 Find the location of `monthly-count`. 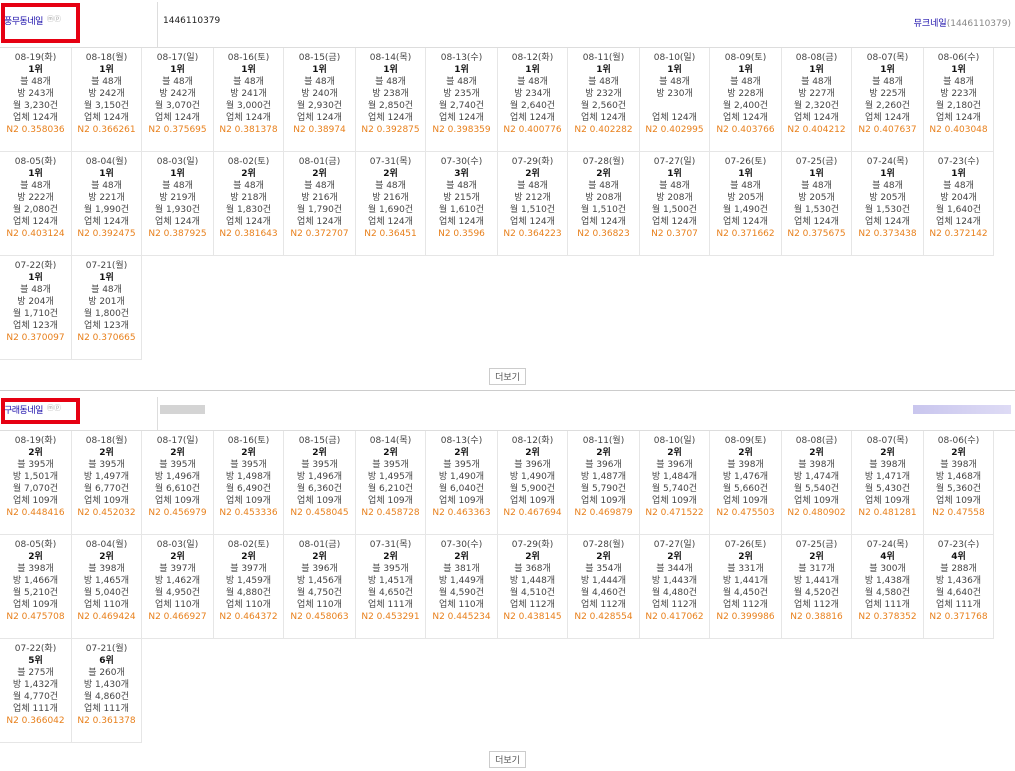

monthly-count is located at coordinates (674, 106).